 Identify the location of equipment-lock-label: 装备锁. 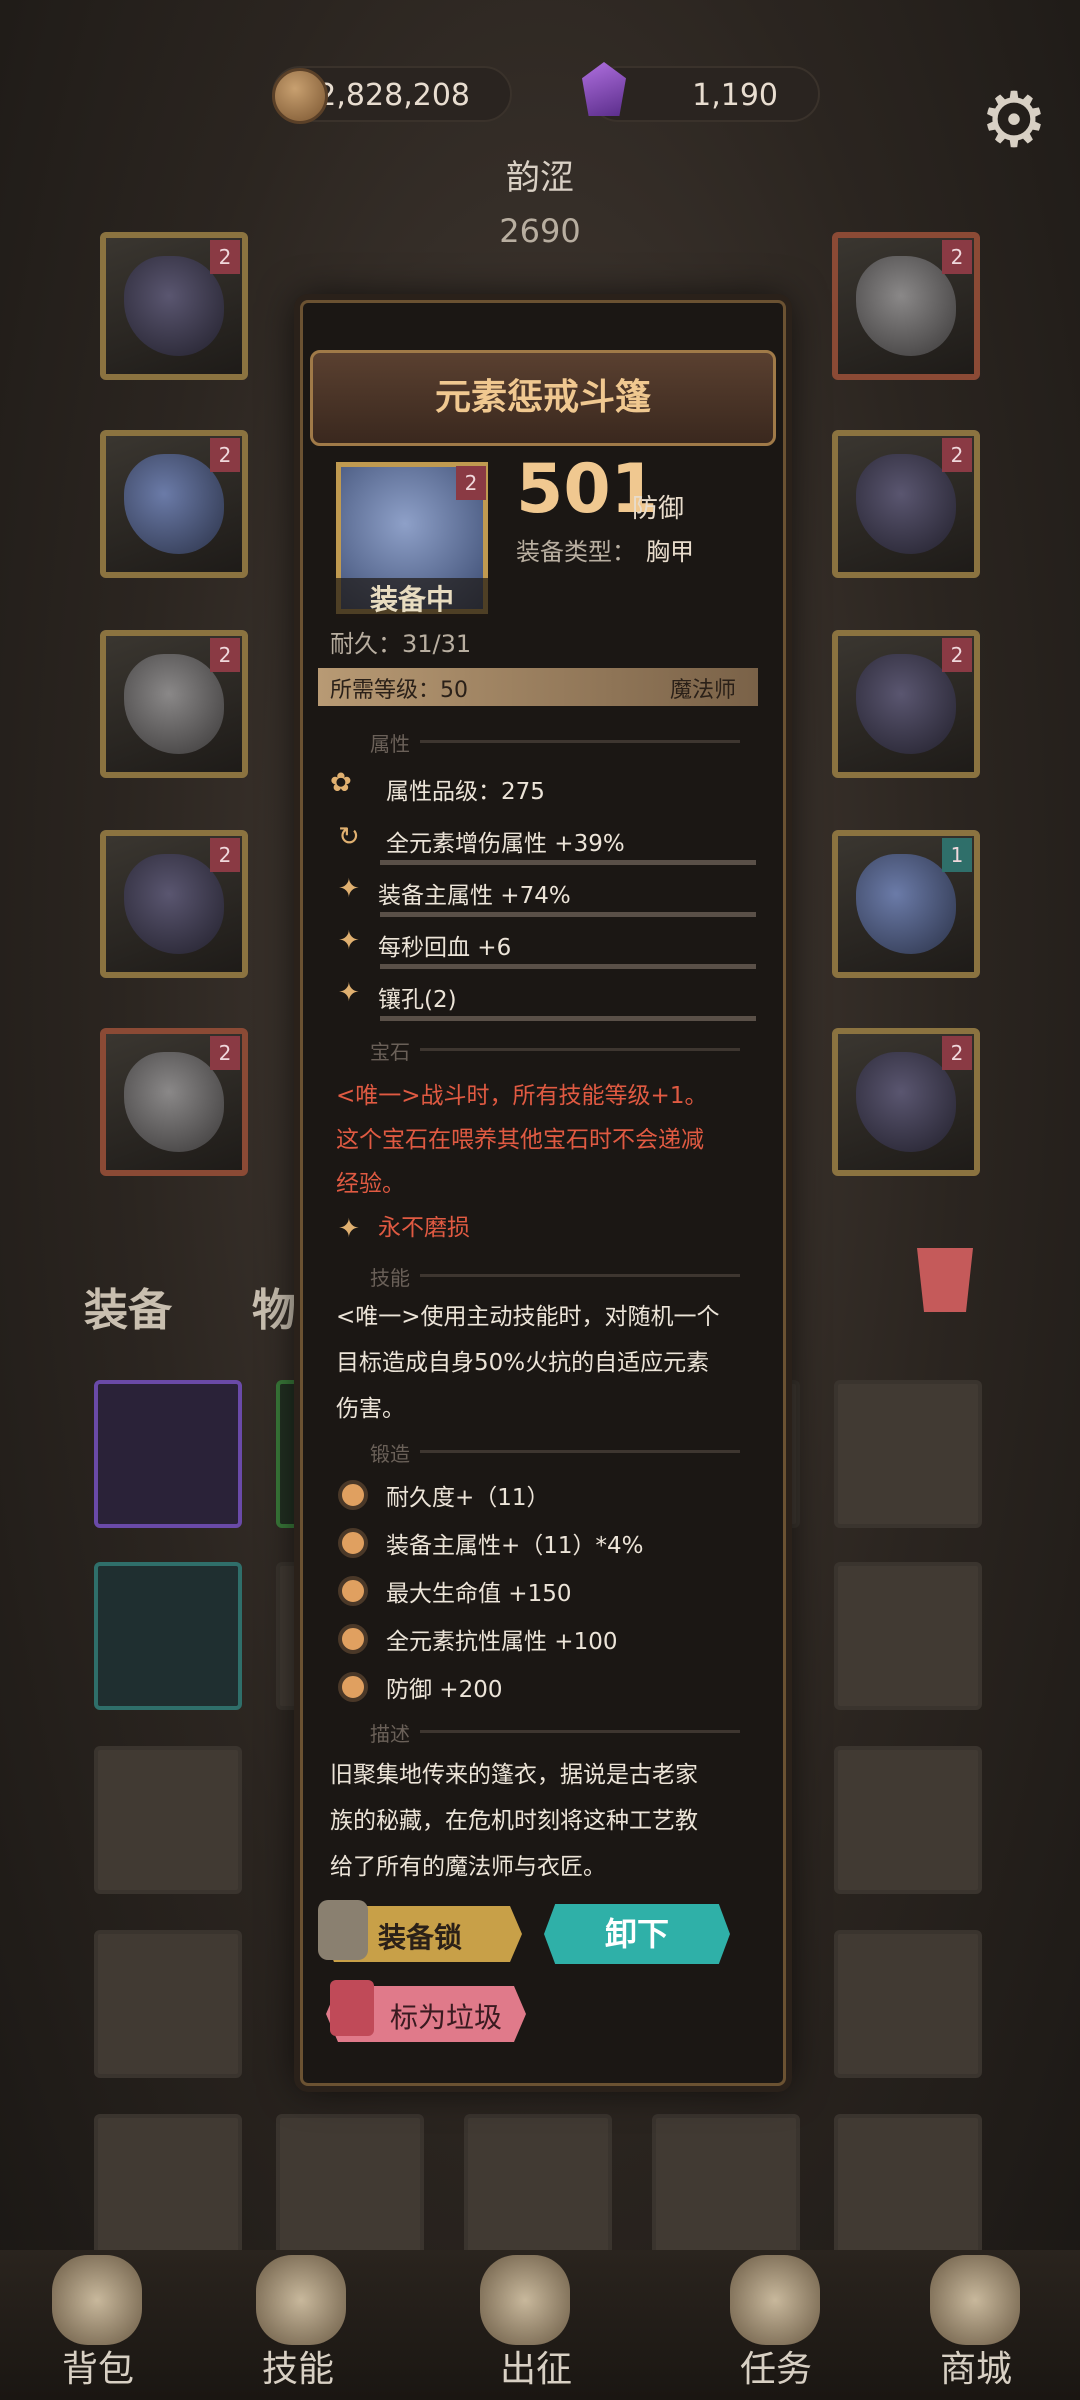
(420, 1936).